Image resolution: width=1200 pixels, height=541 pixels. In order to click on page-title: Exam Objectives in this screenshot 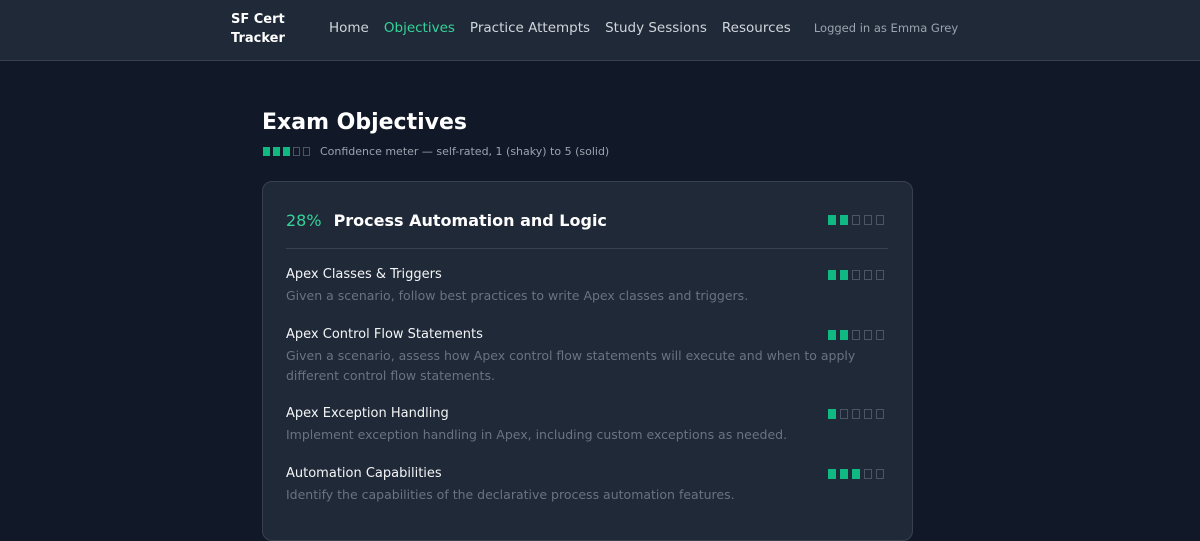, I will do `click(365, 122)`.